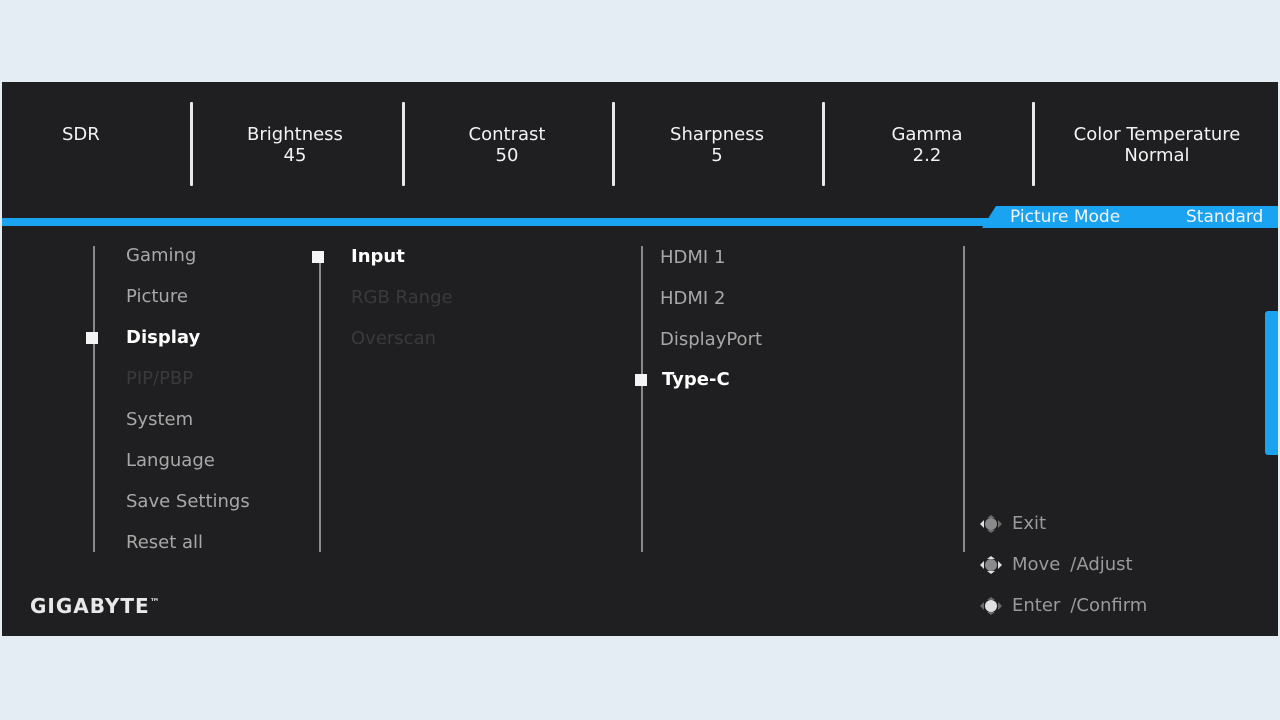 Image resolution: width=1280 pixels, height=720 pixels. I want to click on hdr-mode-label: SDR, so click(81, 134).